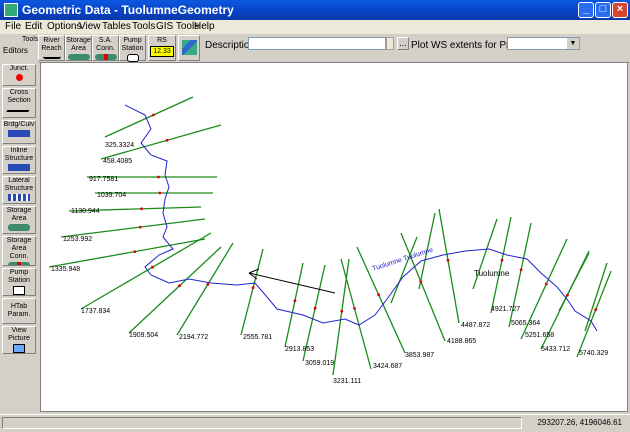 The image size is (630, 432). What do you see at coordinates (116, 26) in the screenshot?
I see `menu-tables: Tables` at bounding box center [116, 26].